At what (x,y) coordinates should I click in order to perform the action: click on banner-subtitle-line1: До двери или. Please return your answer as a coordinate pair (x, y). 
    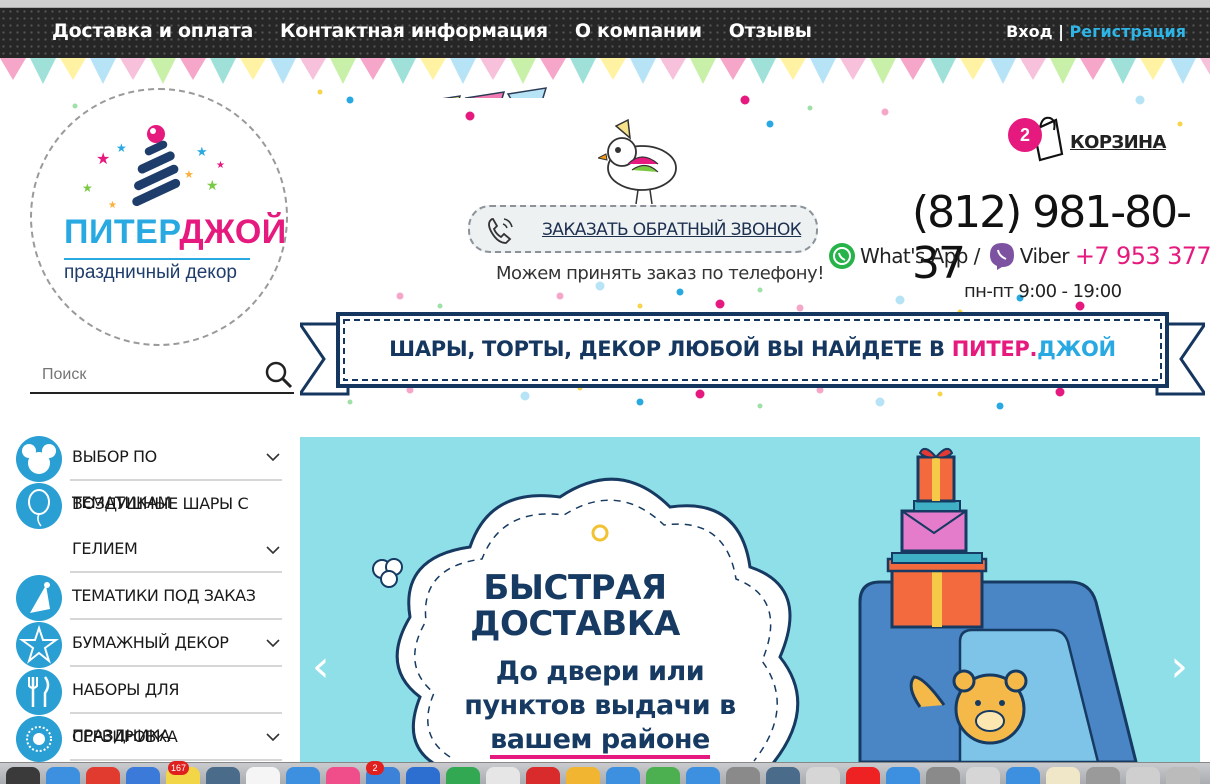
    Looking at the image, I should click on (600, 671).